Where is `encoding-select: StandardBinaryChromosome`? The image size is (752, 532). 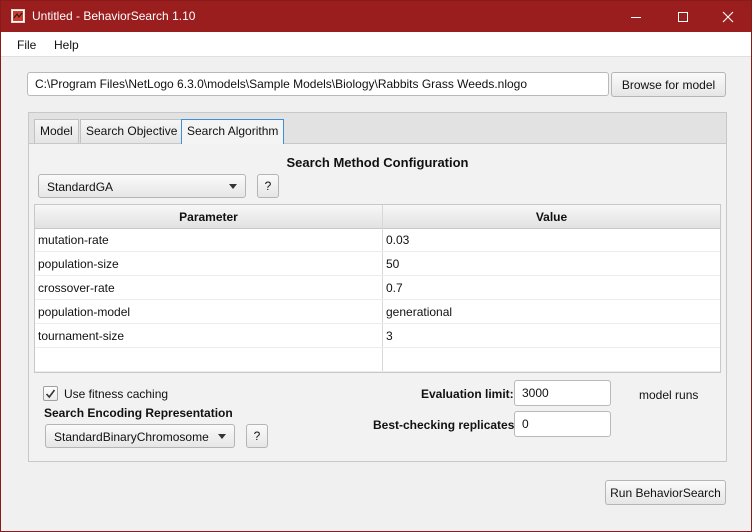 encoding-select: StandardBinaryChromosome is located at coordinates (140, 436).